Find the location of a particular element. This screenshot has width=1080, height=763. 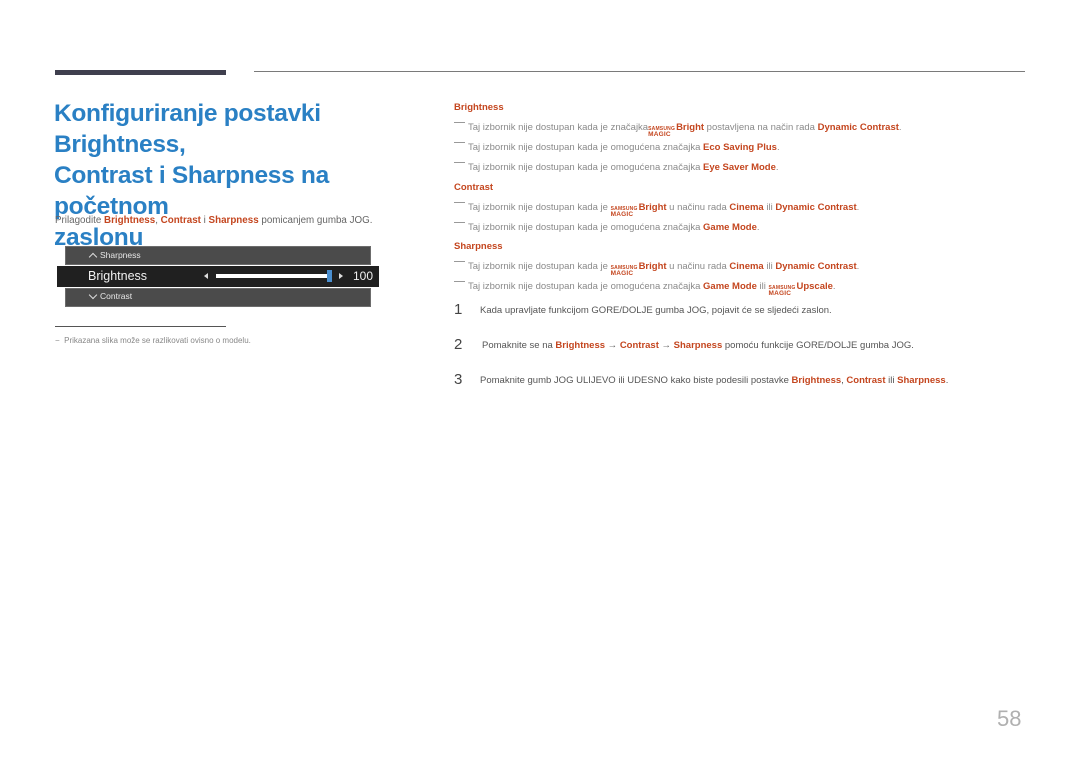

intro-text: i is located at coordinates (204, 220).